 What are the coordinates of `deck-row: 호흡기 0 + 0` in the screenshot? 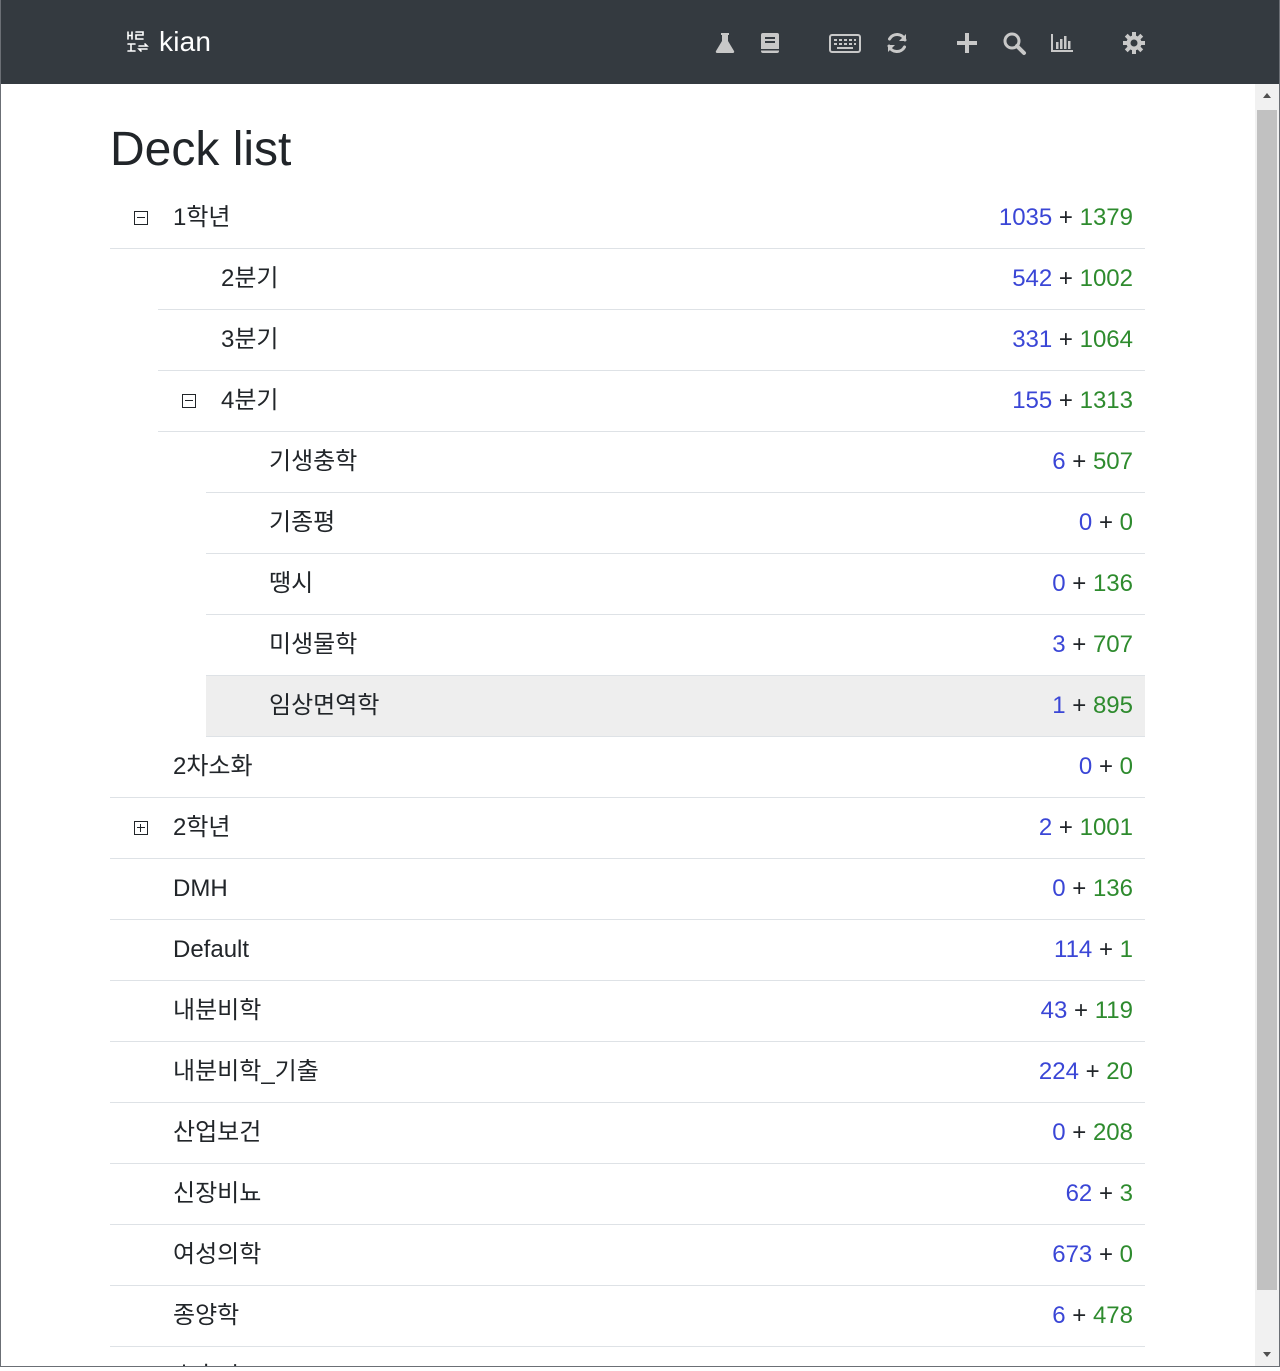 It's located at (627, 1357).